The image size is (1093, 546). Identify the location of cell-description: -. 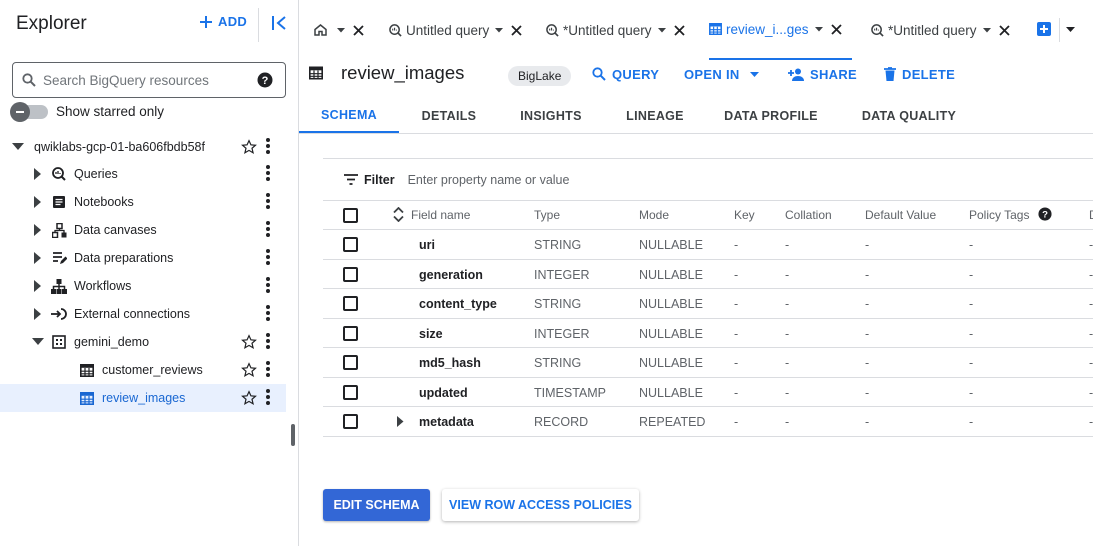
(1091, 363).